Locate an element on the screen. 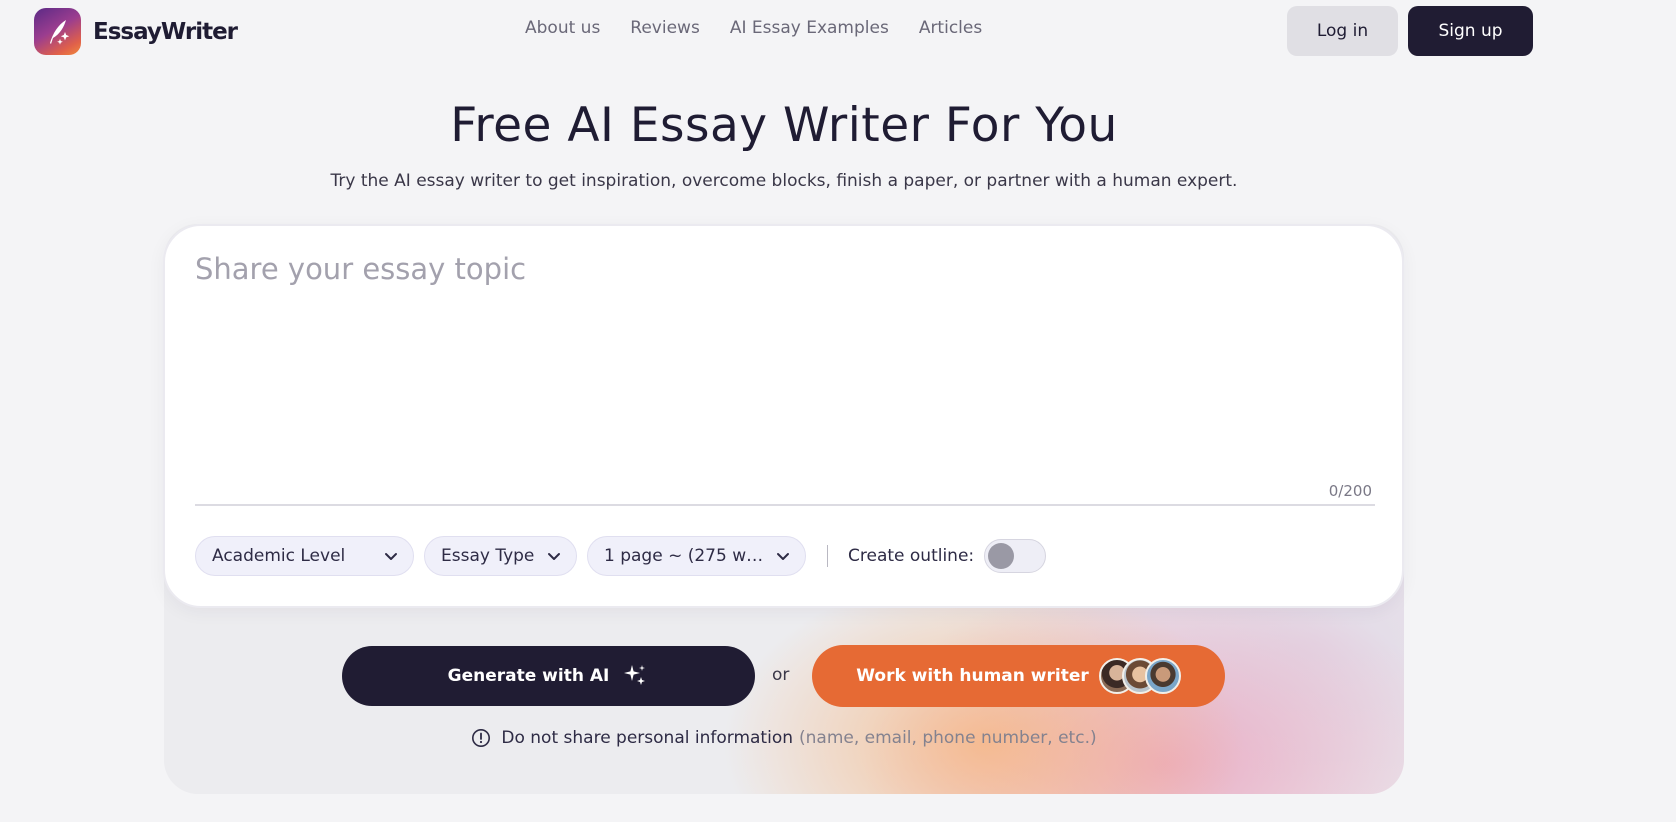  quill-sparkle-icon is located at coordinates (57, 31).